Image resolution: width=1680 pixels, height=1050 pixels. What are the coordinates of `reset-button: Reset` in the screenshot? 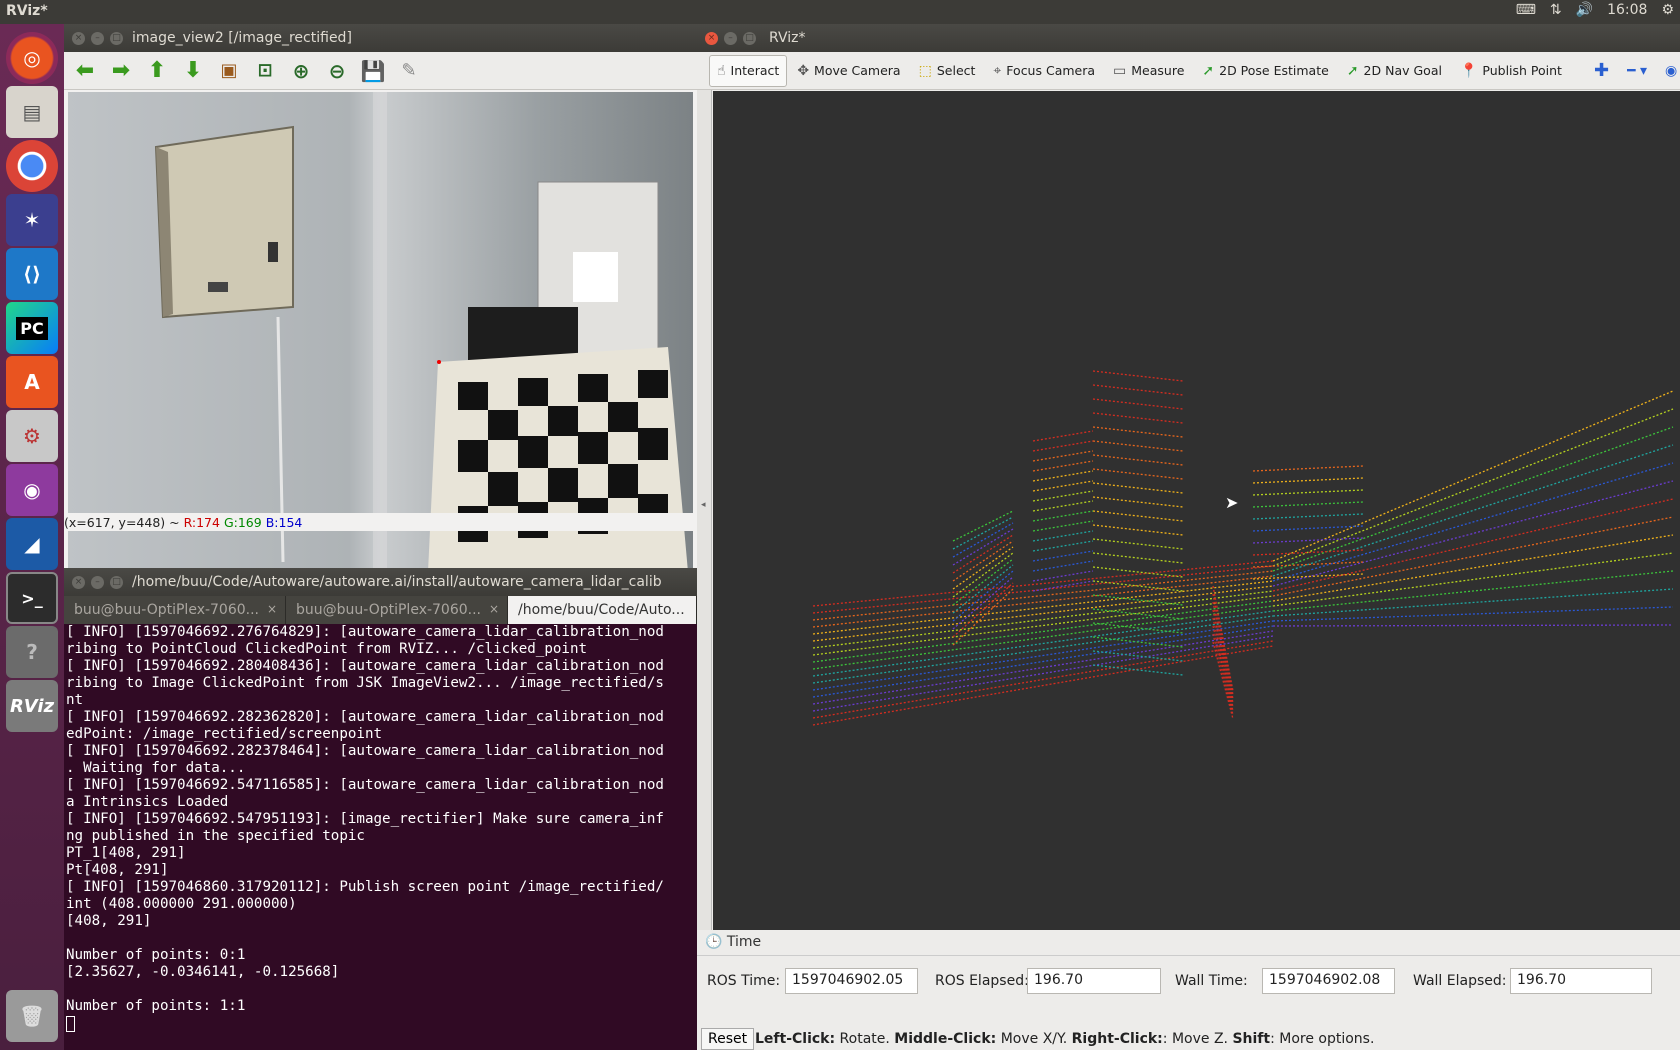 It's located at (728, 1039).